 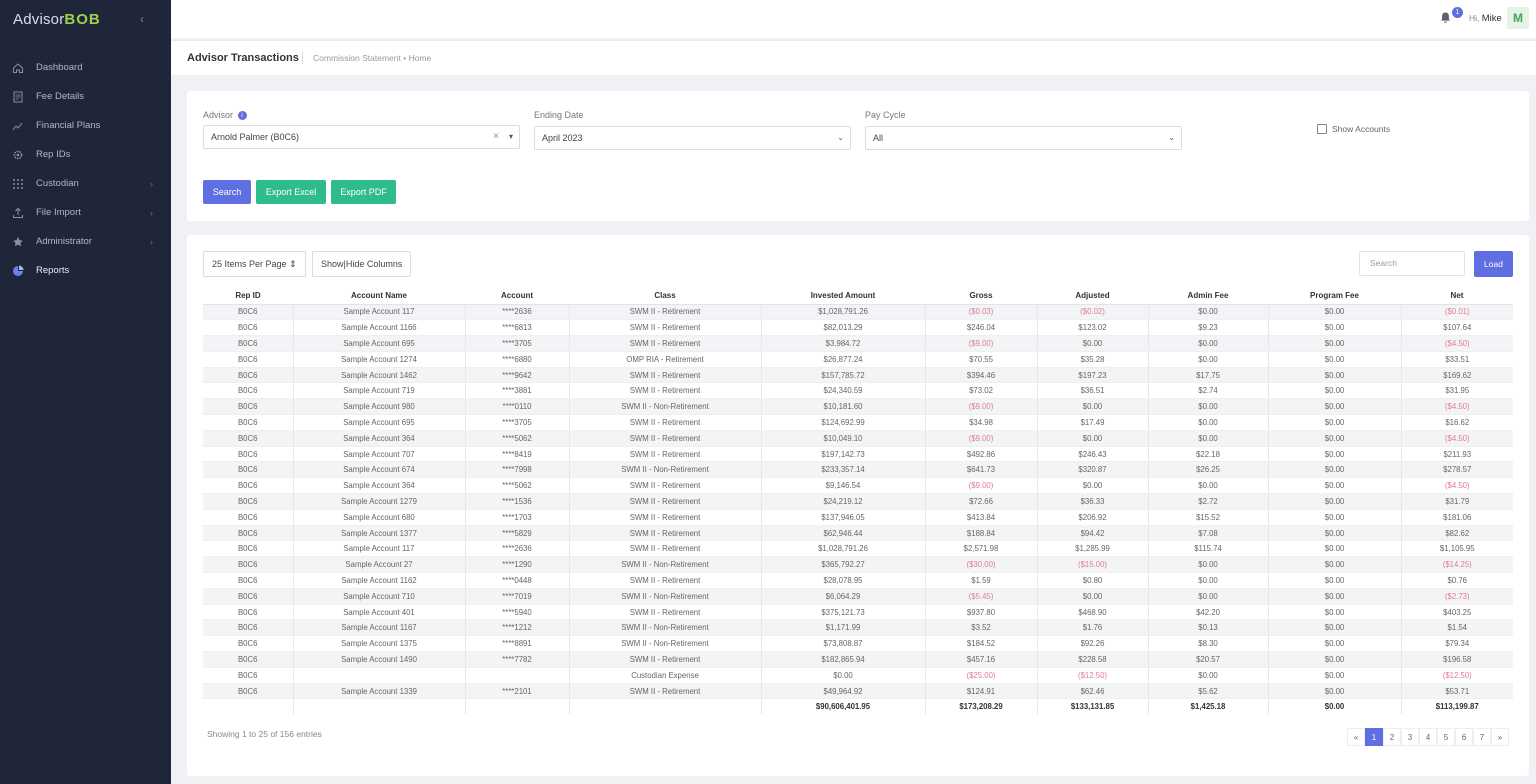 I want to click on column-header: Rep ID, so click(x=248, y=296).